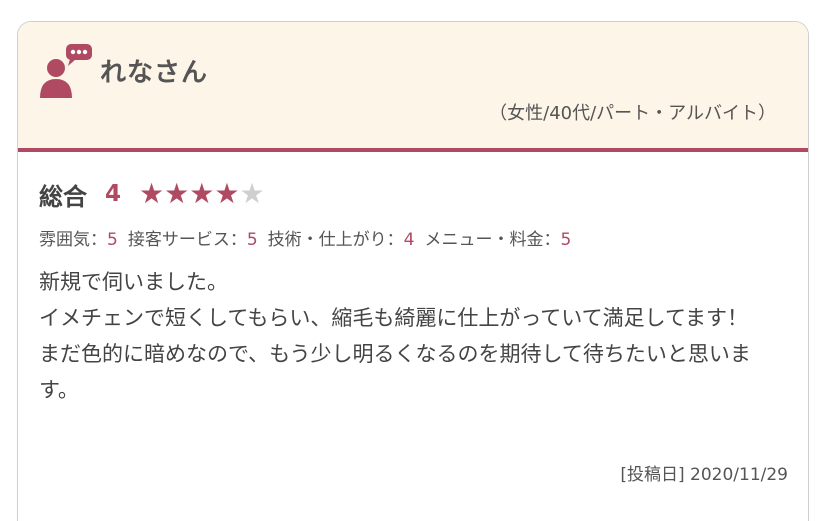 The height and width of the screenshot is (521, 828). I want to click on reviewer-name: れなさん, so click(154, 73).